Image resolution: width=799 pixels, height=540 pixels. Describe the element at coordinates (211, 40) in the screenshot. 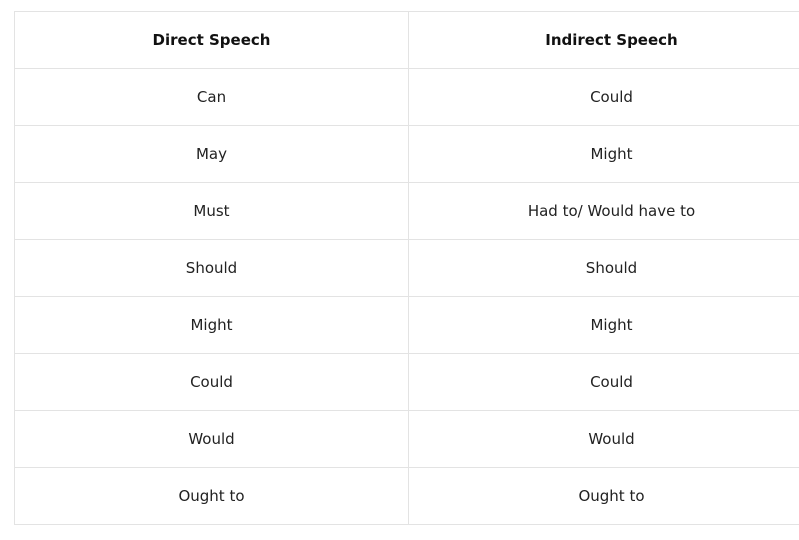

I see `header-direct-speech: Direct Speech` at that location.